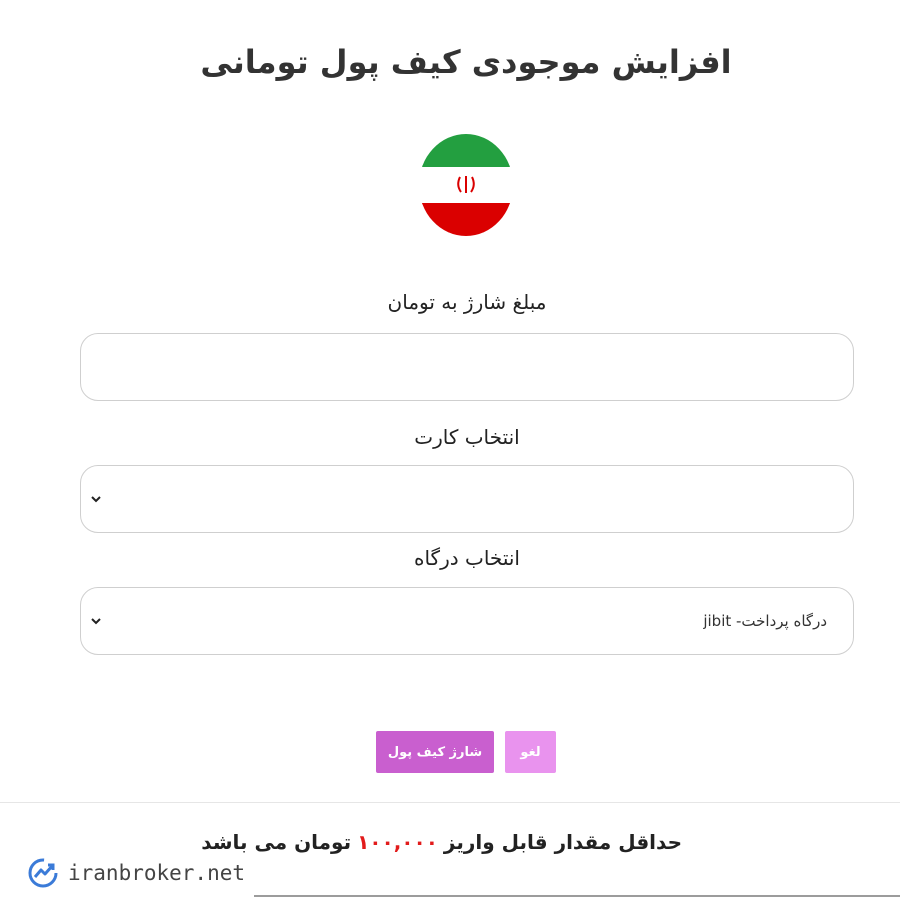 The image size is (900, 900). Describe the element at coordinates (450, 802) in the screenshot. I see `divider` at that location.